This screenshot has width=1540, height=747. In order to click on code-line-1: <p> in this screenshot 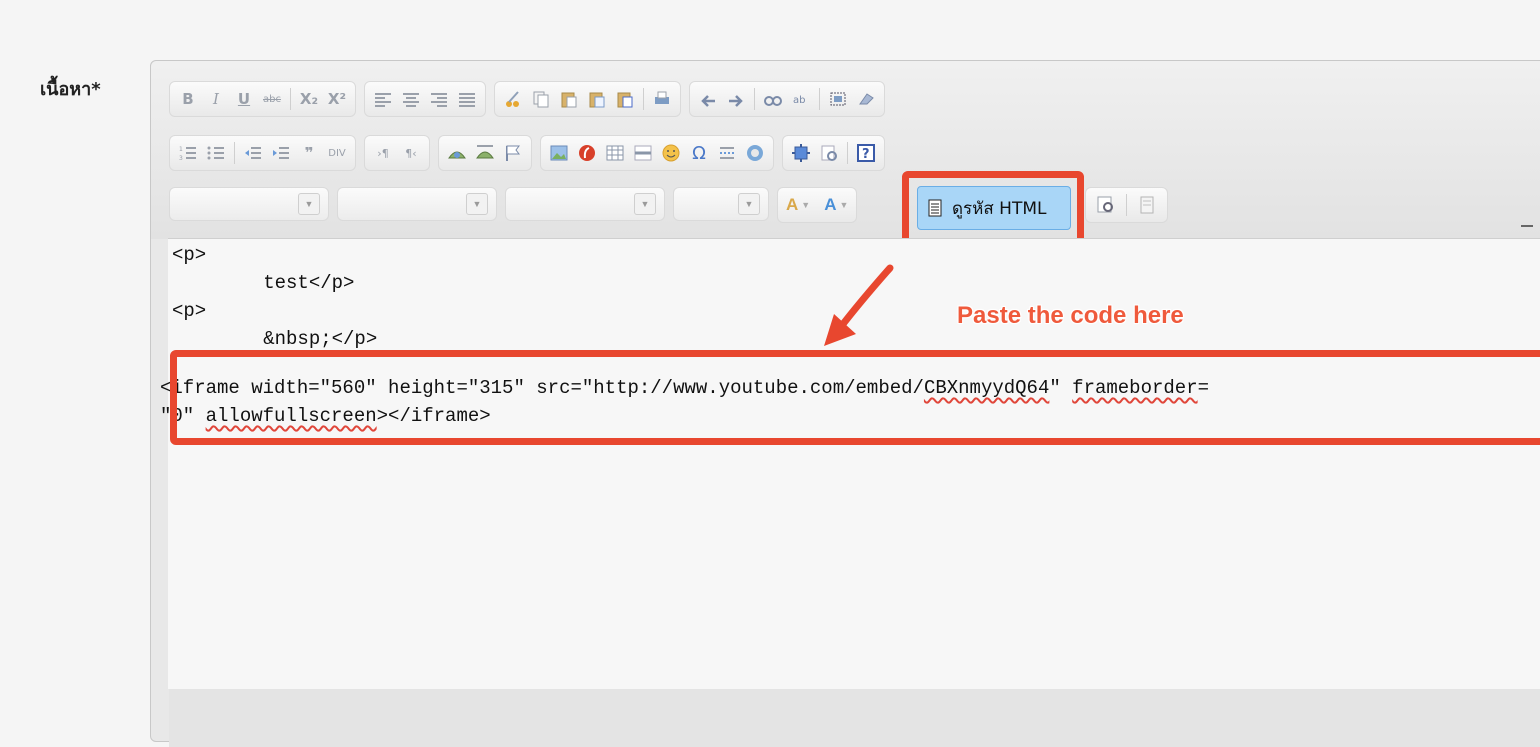, I will do `click(189, 255)`.